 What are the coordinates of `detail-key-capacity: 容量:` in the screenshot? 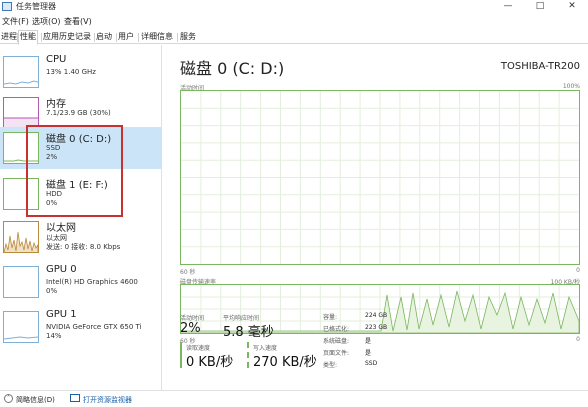 It's located at (330, 317).